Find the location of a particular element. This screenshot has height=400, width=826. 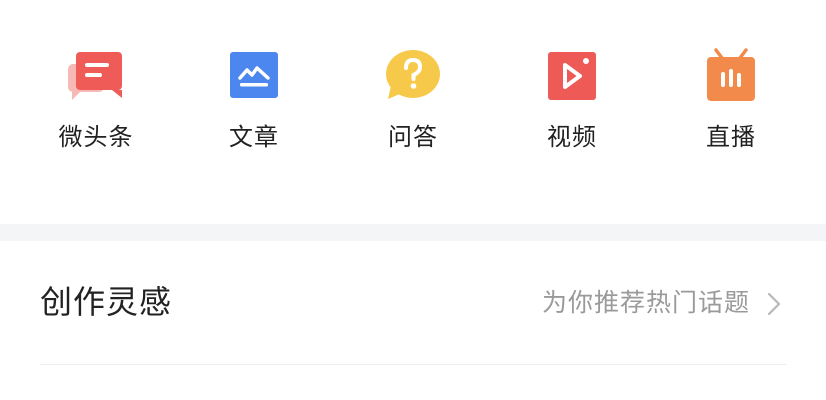

create-micro-headline-button: 微头条 is located at coordinates (96, 108).